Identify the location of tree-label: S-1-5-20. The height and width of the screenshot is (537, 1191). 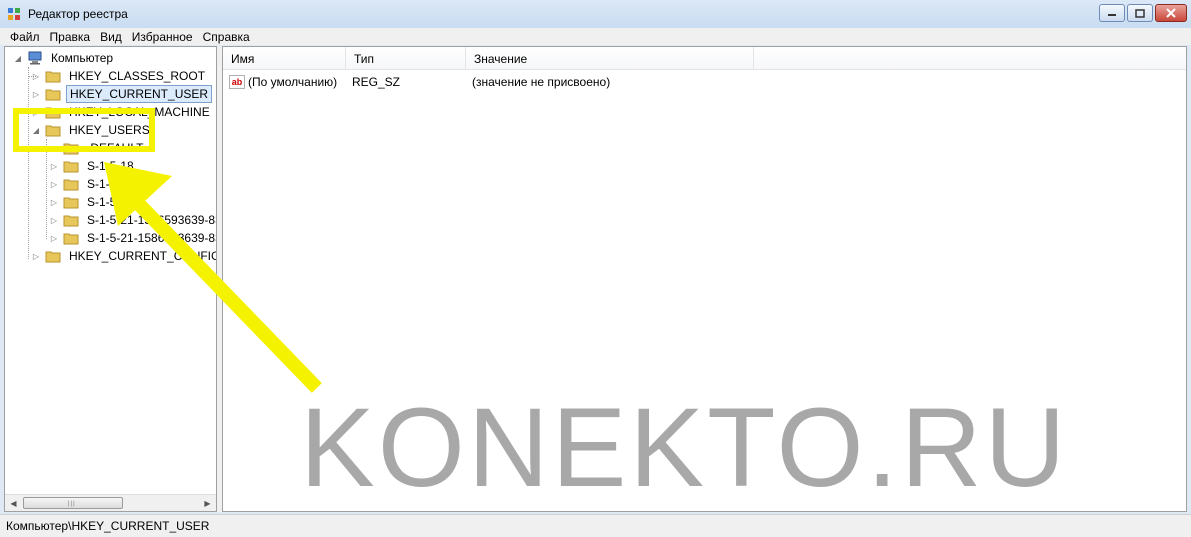
(110, 202).